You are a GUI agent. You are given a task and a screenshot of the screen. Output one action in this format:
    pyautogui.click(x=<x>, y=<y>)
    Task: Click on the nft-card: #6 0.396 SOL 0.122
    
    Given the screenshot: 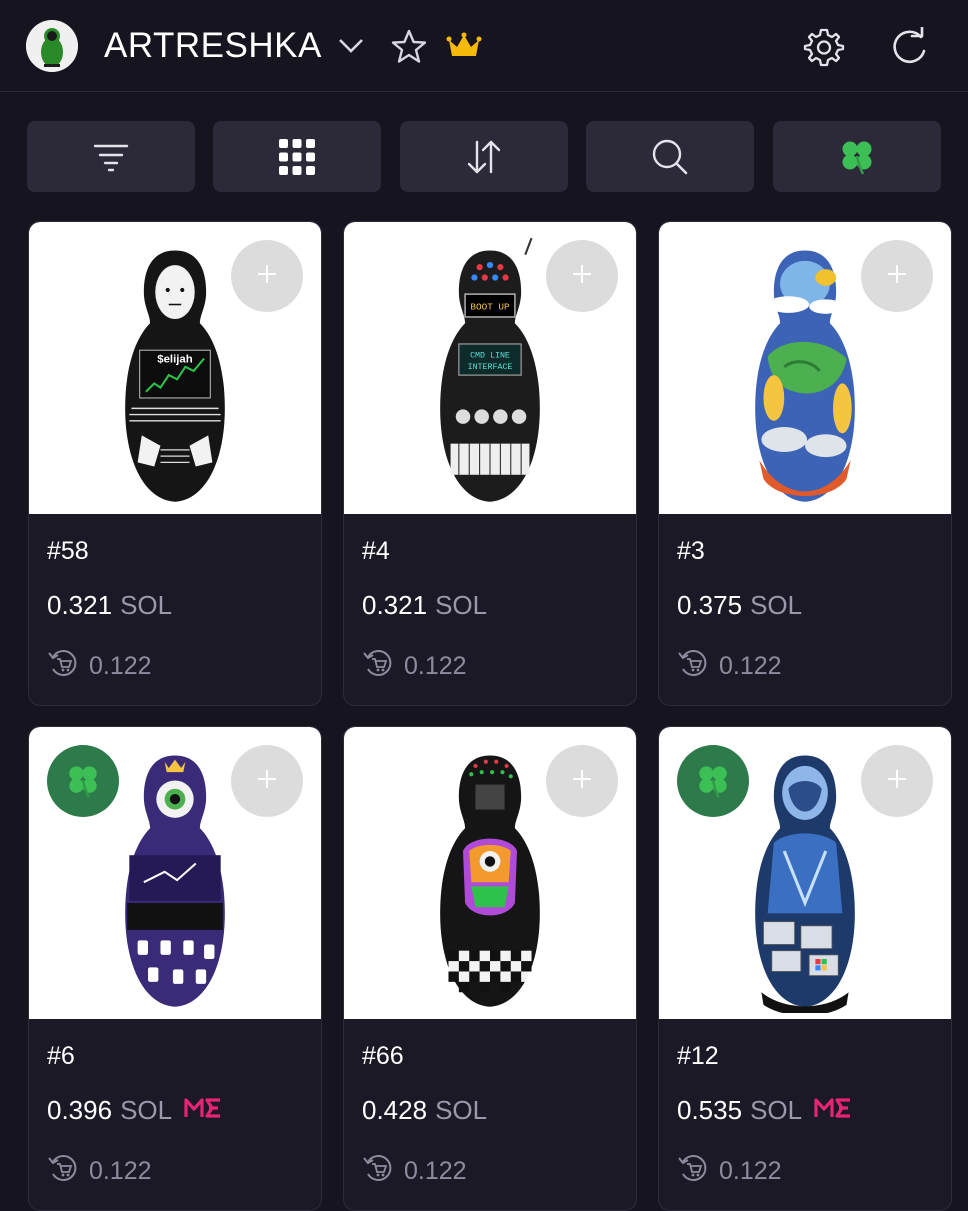 What is the action you would take?
    pyautogui.click(x=175, y=968)
    